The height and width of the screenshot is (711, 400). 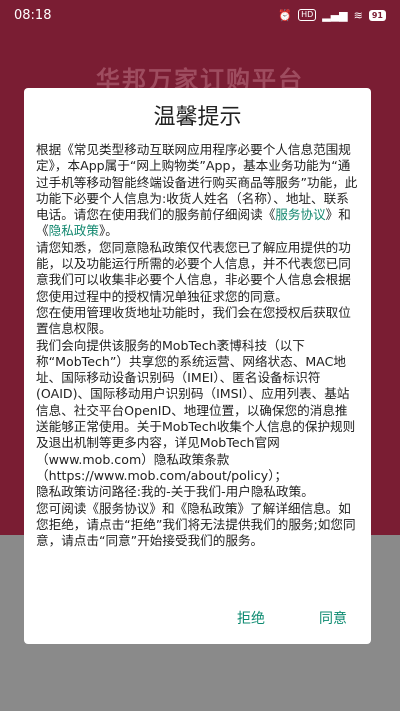 What do you see at coordinates (200, 15) in the screenshot?
I see `status-bar: 08:18 ⏰ HD ▂▄▆ ≋ 91` at bounding box center [200, 15].